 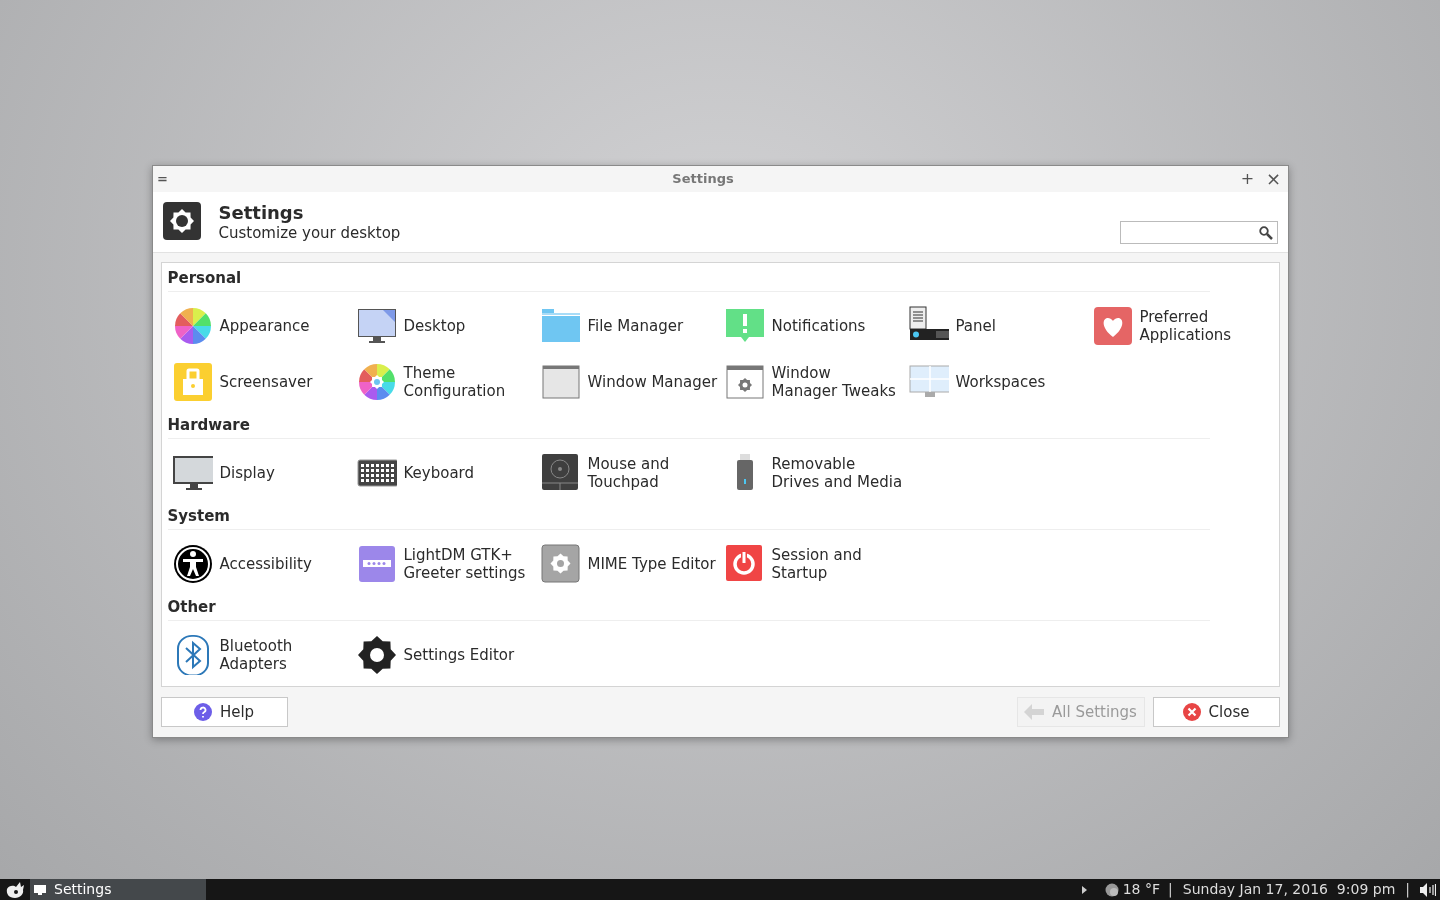 What do you see at coordinates (259, 473) in the screenshot?
I see `settings-item: Display` at bounding box center [259, 473].